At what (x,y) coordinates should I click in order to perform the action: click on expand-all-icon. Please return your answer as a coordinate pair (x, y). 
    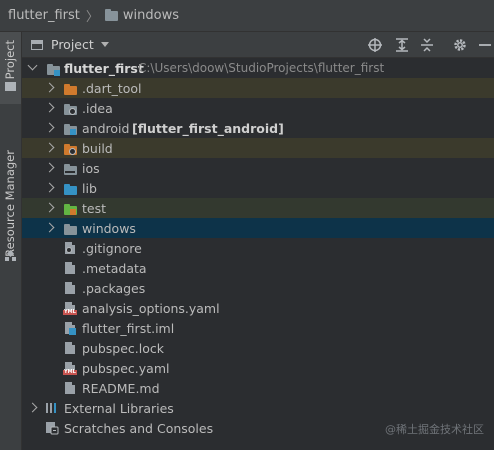
    Looking at the image, I should click on (402, 45).